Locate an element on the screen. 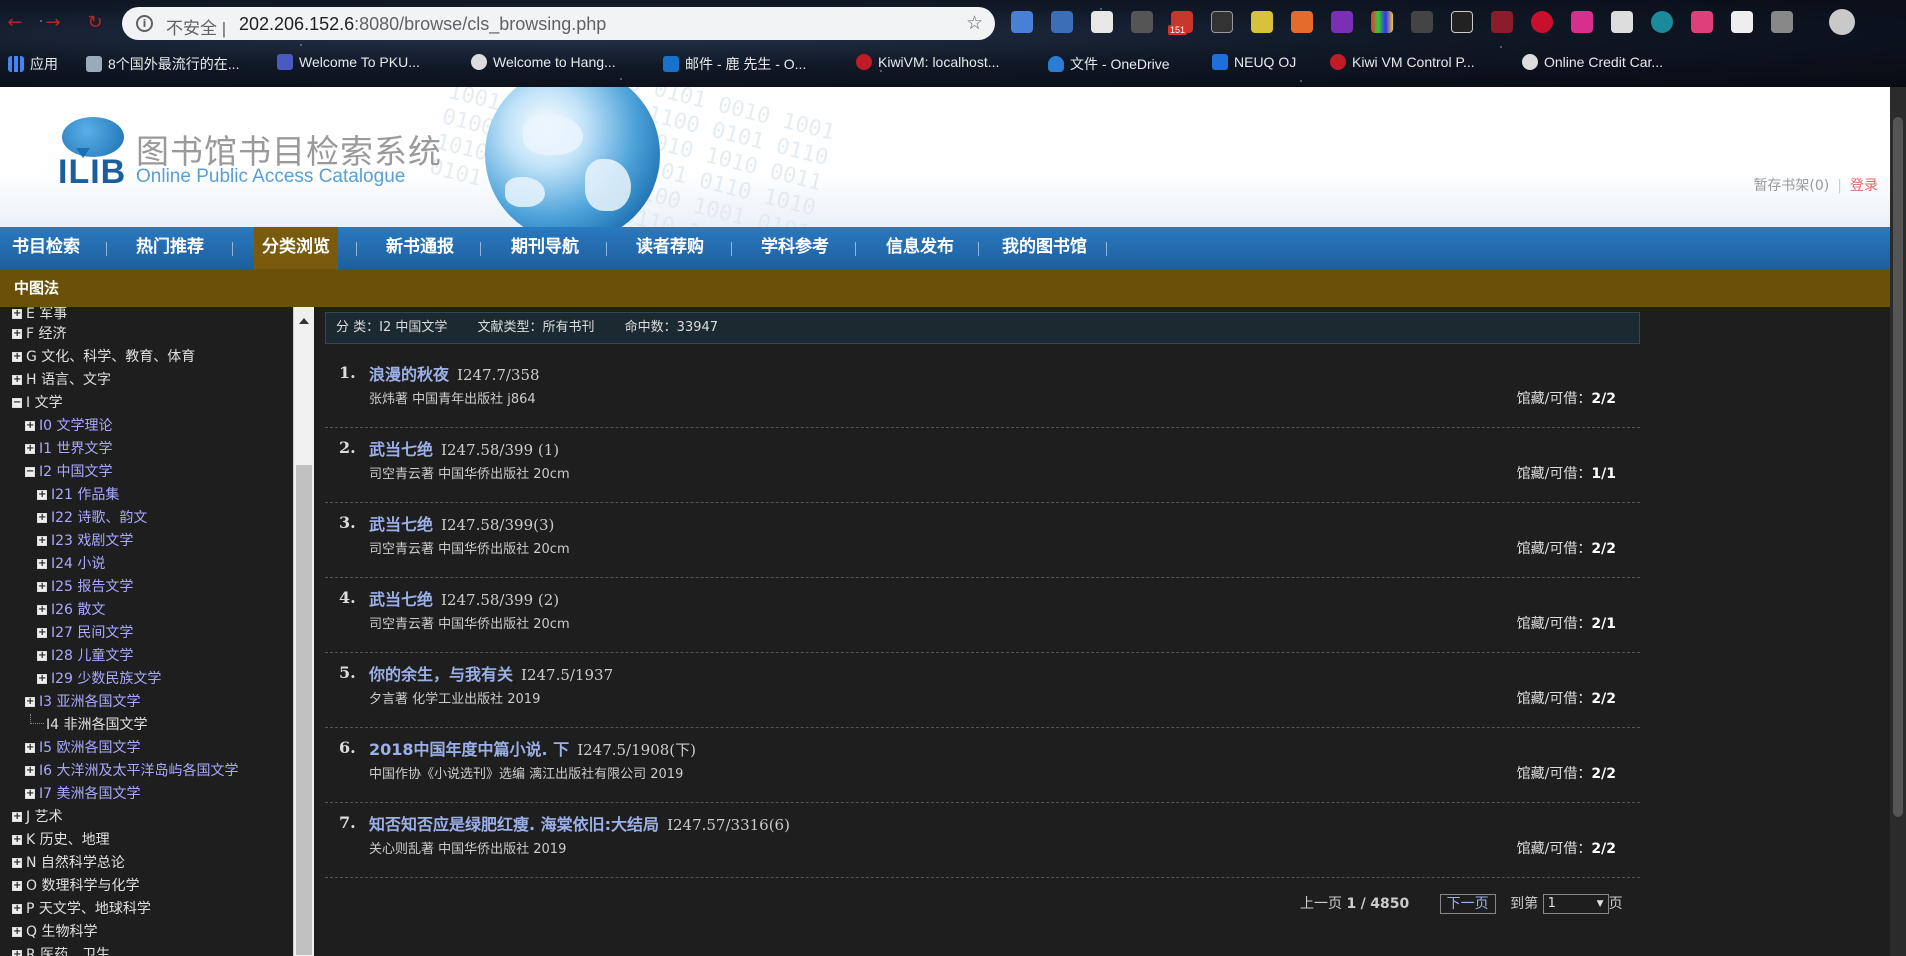 The image size is (1906, 956). tree-node: + I22 诗歌、韵文 is located at coordinates (92, 517).